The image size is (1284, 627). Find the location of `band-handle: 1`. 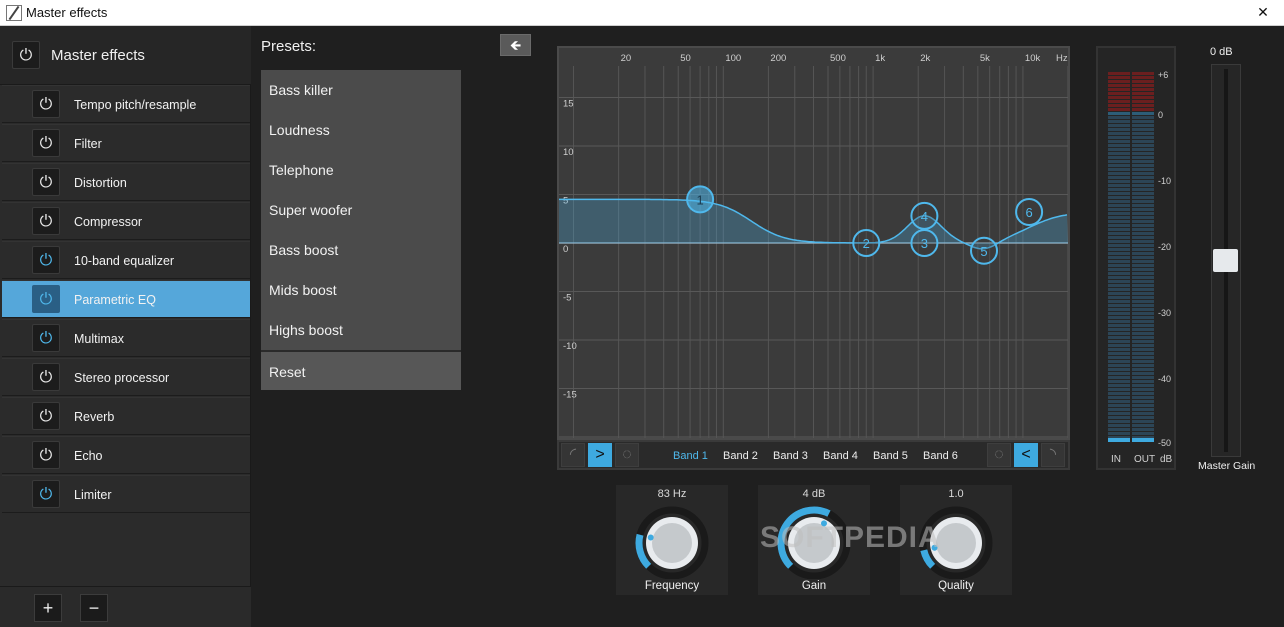

band-handle: 1 is located at coordinates (700, 199).